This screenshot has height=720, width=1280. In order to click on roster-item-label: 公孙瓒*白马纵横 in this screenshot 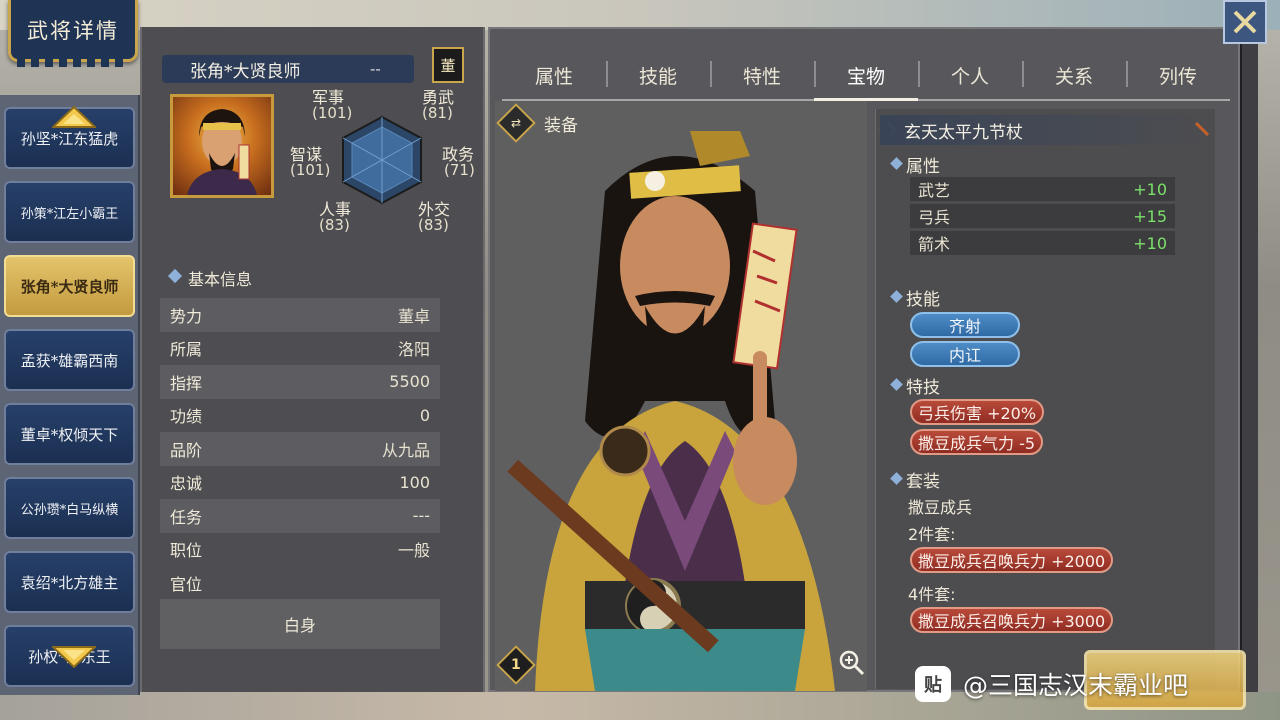, I will do `click(69, 510)`.